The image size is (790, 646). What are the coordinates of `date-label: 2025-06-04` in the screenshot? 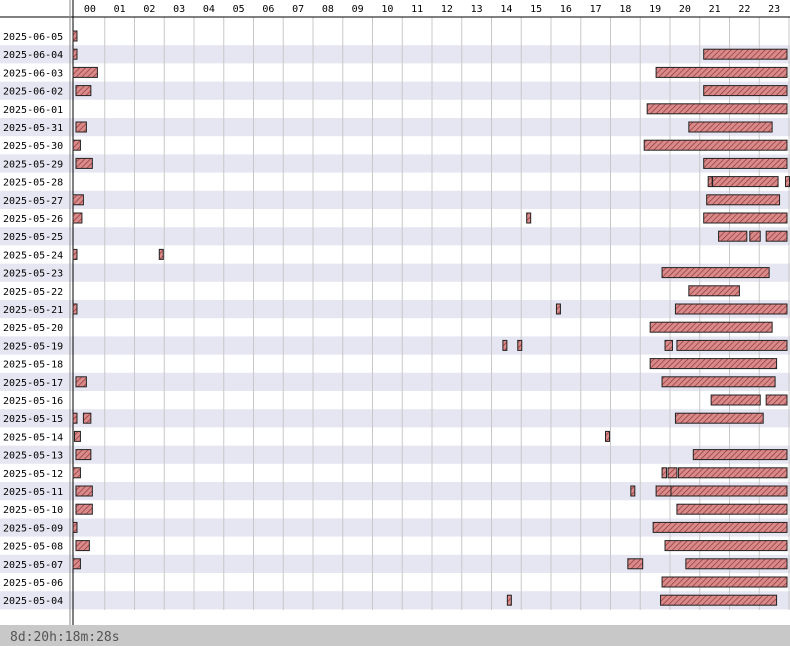 It's located at (33, 55).